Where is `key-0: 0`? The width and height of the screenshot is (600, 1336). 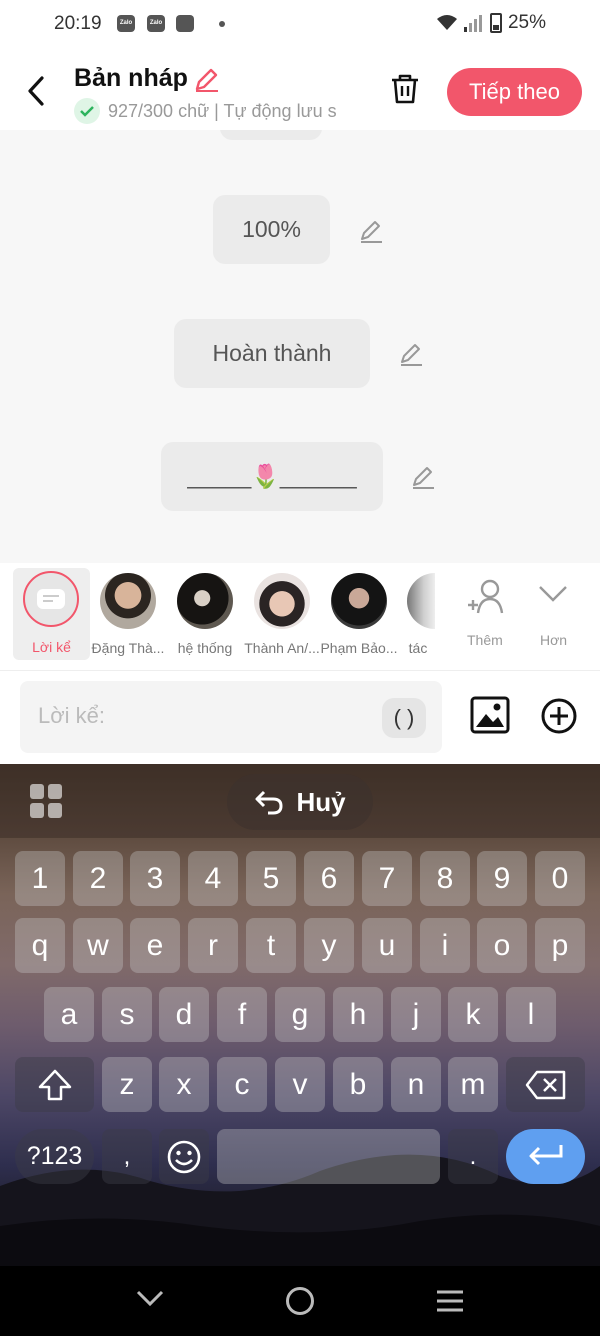
key-0: 0 is located at coordinates (560, 878).